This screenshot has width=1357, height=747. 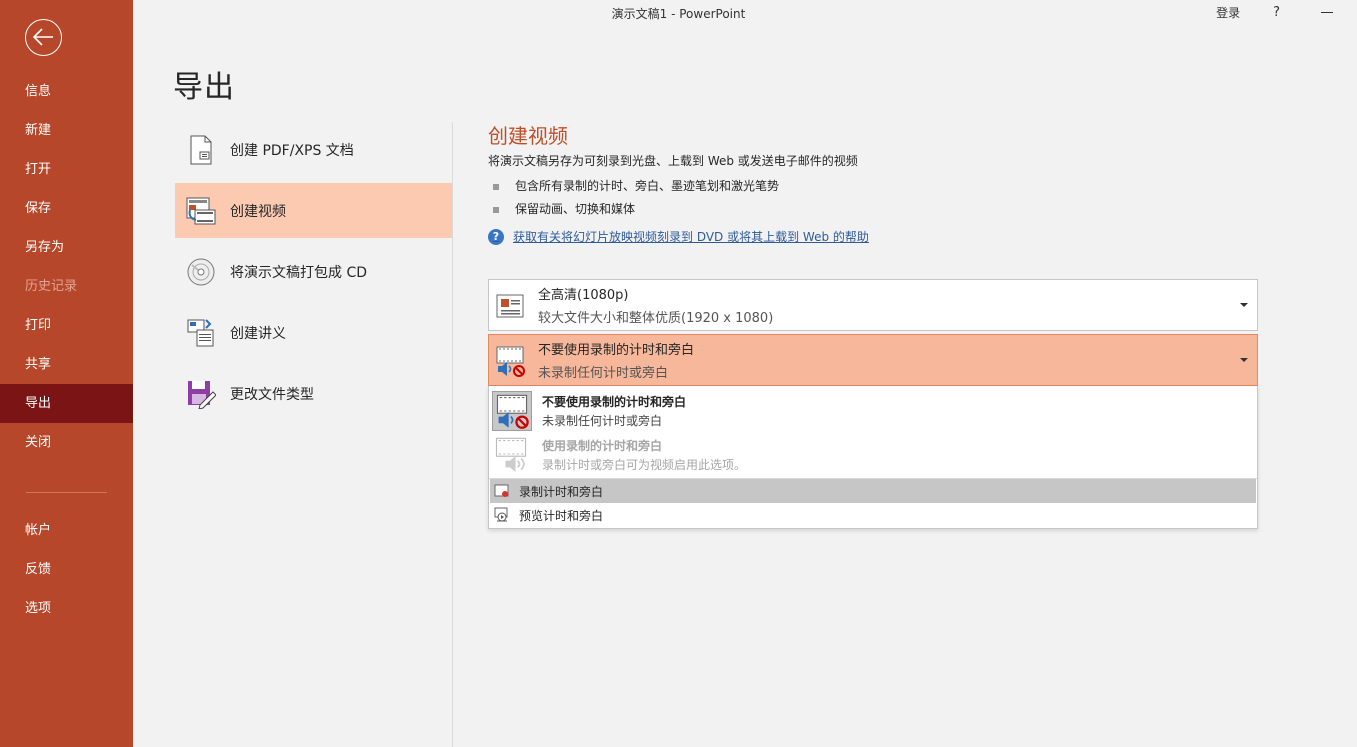 What do you see at coordinates (873, 360) in the screenshot?
I see `timing-narration-select: 不要使用录制的计时和旁白 未录制任何计时或旁白` at bounding box center [873, 360].